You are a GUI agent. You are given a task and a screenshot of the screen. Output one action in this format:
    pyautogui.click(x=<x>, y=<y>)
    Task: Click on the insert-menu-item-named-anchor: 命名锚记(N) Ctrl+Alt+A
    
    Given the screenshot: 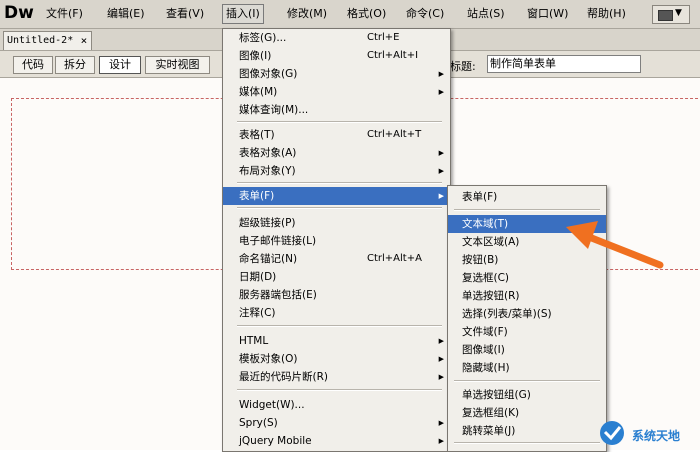 What is the action you would take?
    pyautogui.click(x=336, y=259)
    